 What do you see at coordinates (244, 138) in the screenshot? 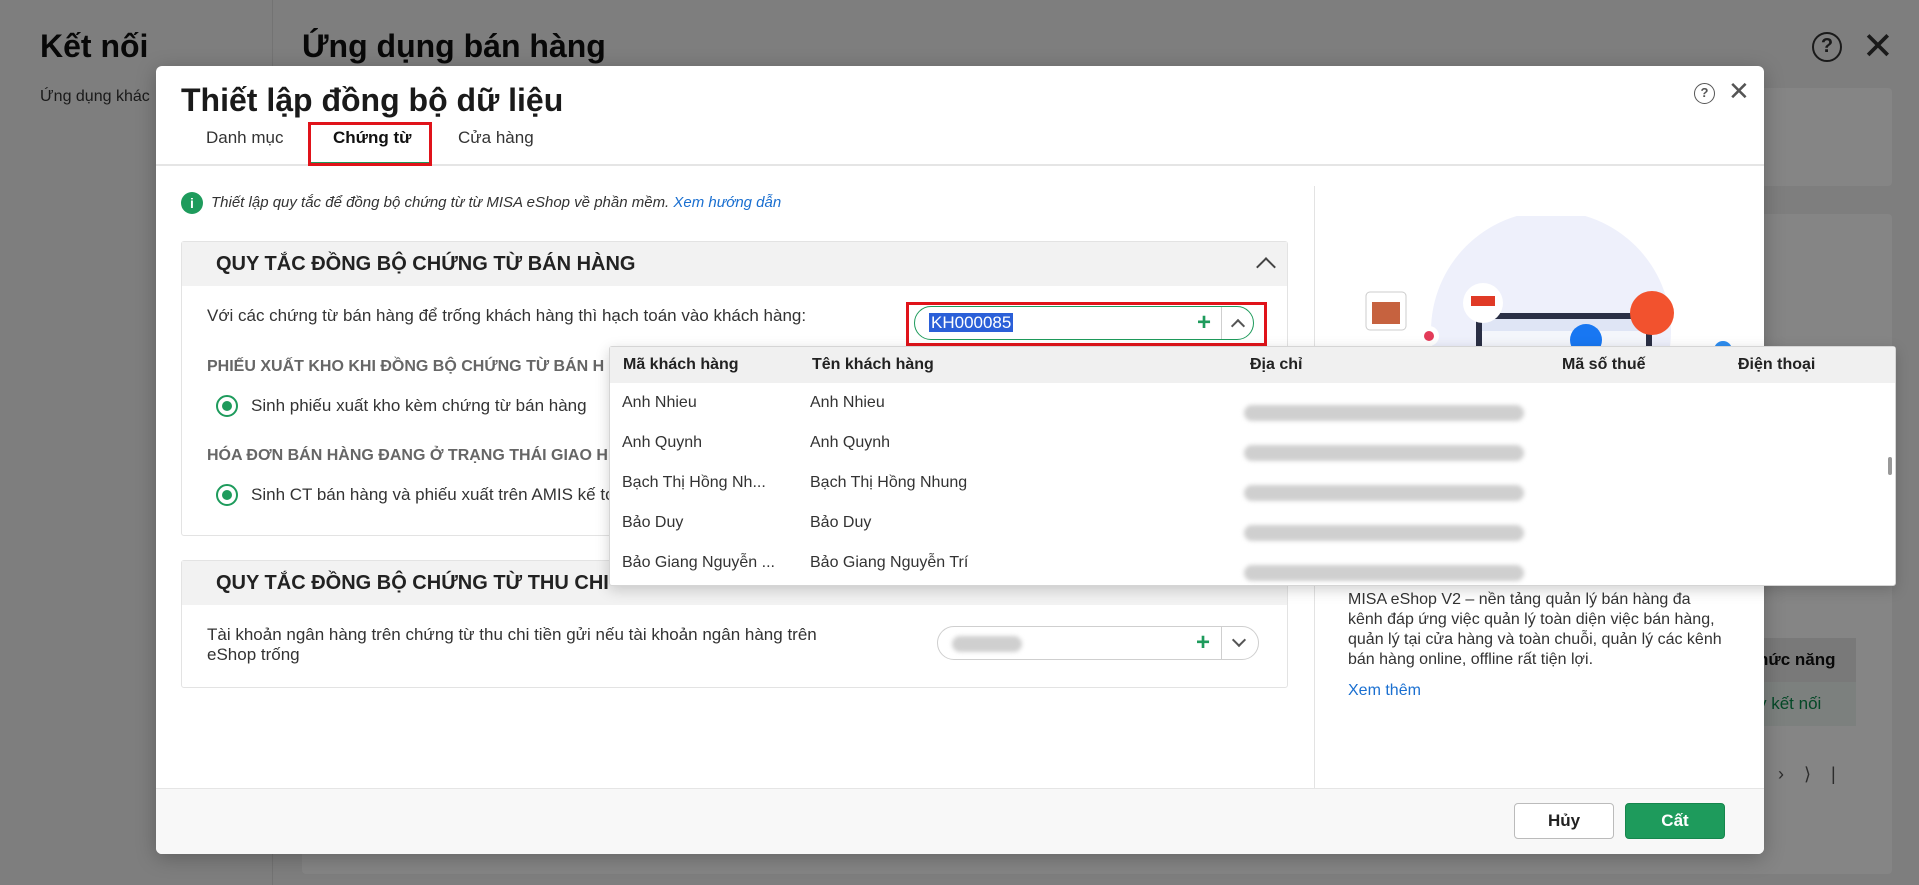
I see `tab-danh-muc: Danh mục` at bounding box center [244, 138].